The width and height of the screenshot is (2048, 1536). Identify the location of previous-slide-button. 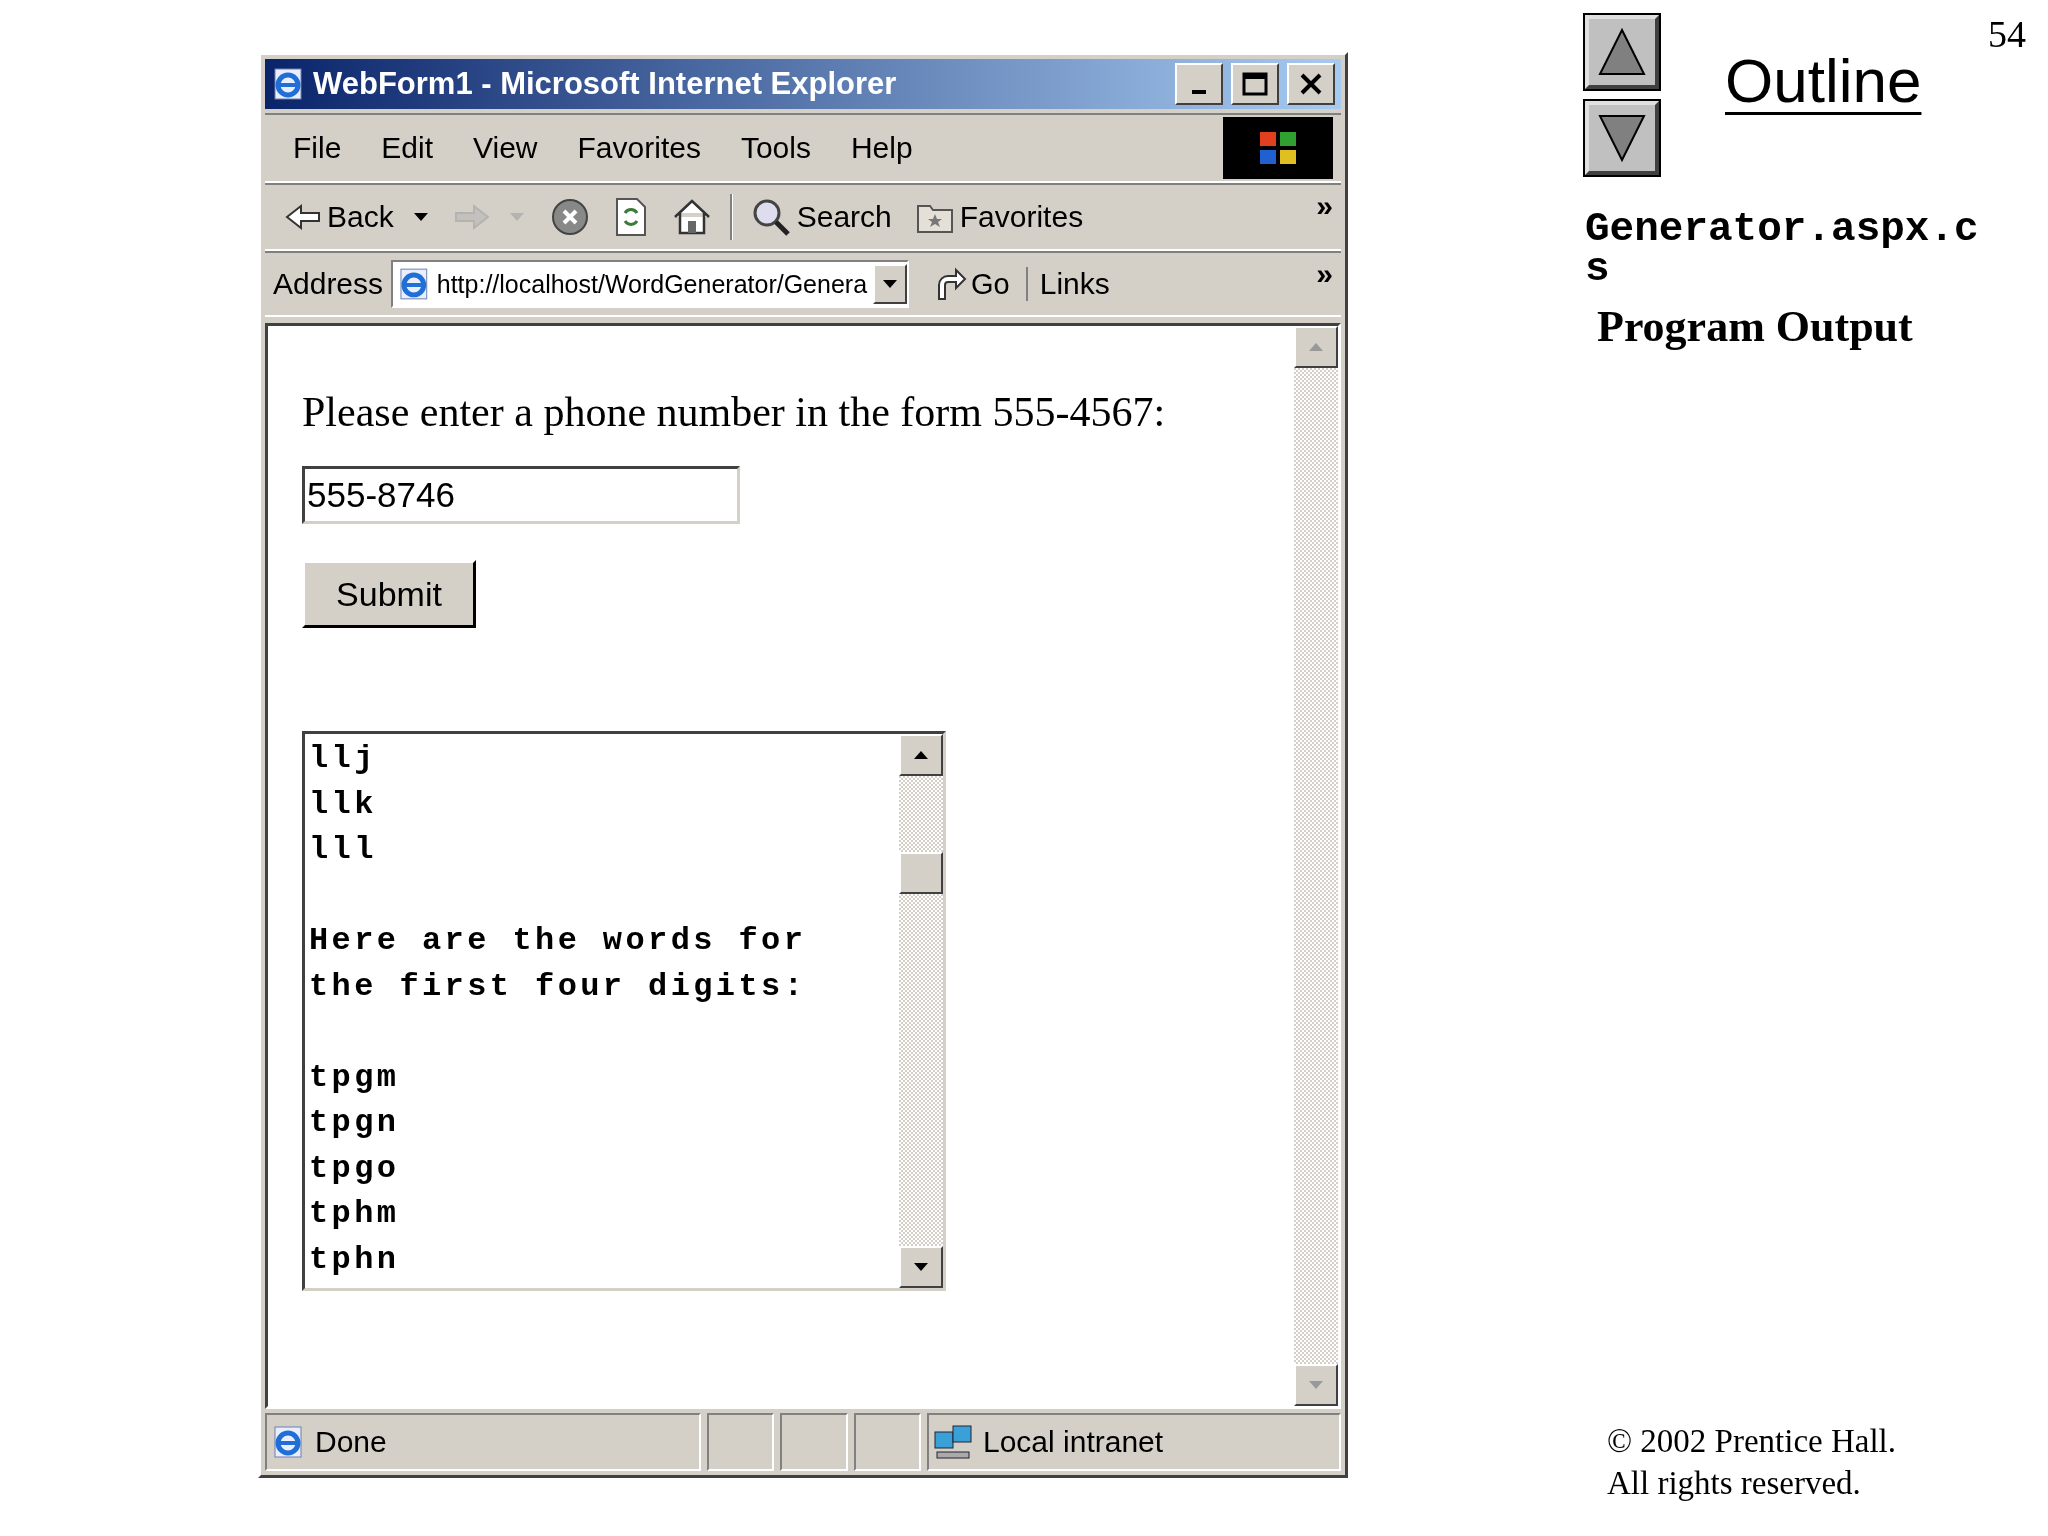
(1622, 52).